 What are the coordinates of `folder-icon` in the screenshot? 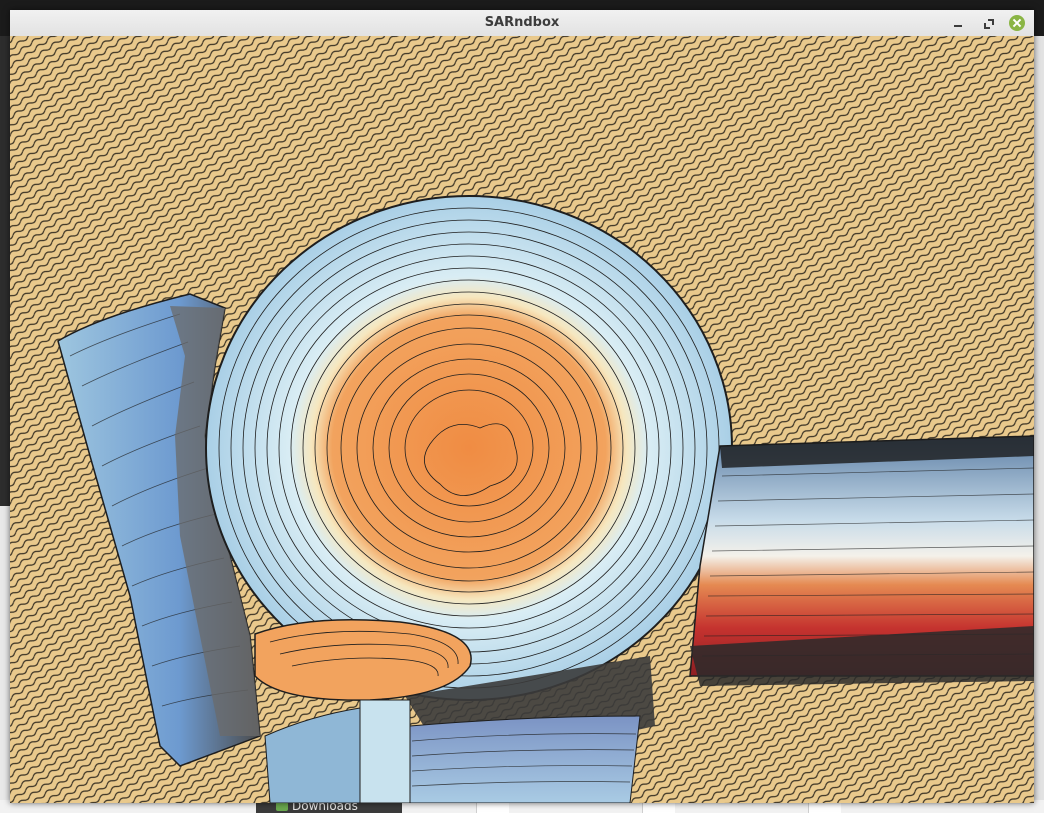 It's located at (282, 806).